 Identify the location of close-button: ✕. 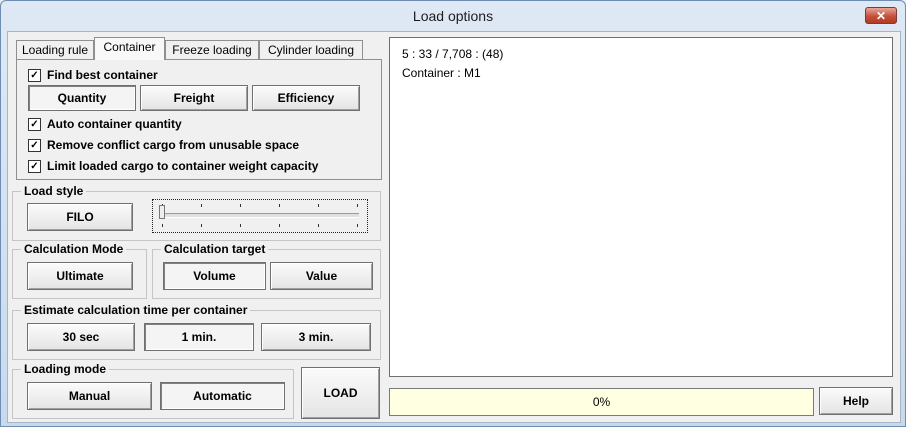
(881, 15).